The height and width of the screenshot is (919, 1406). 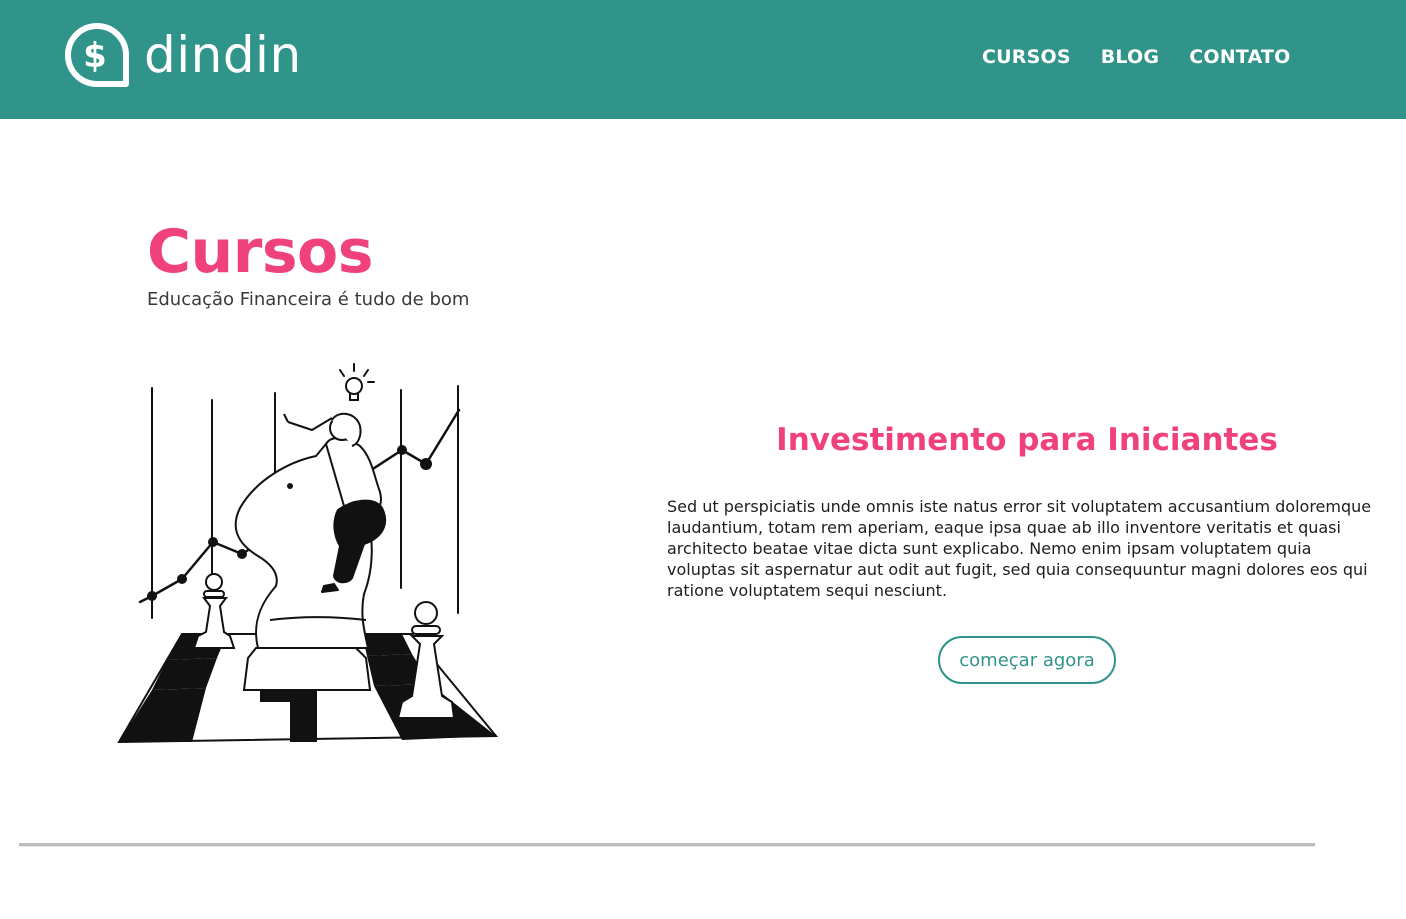 I want to click on nav-item-cursos: CURSOS, so click(x=1026, y=57).